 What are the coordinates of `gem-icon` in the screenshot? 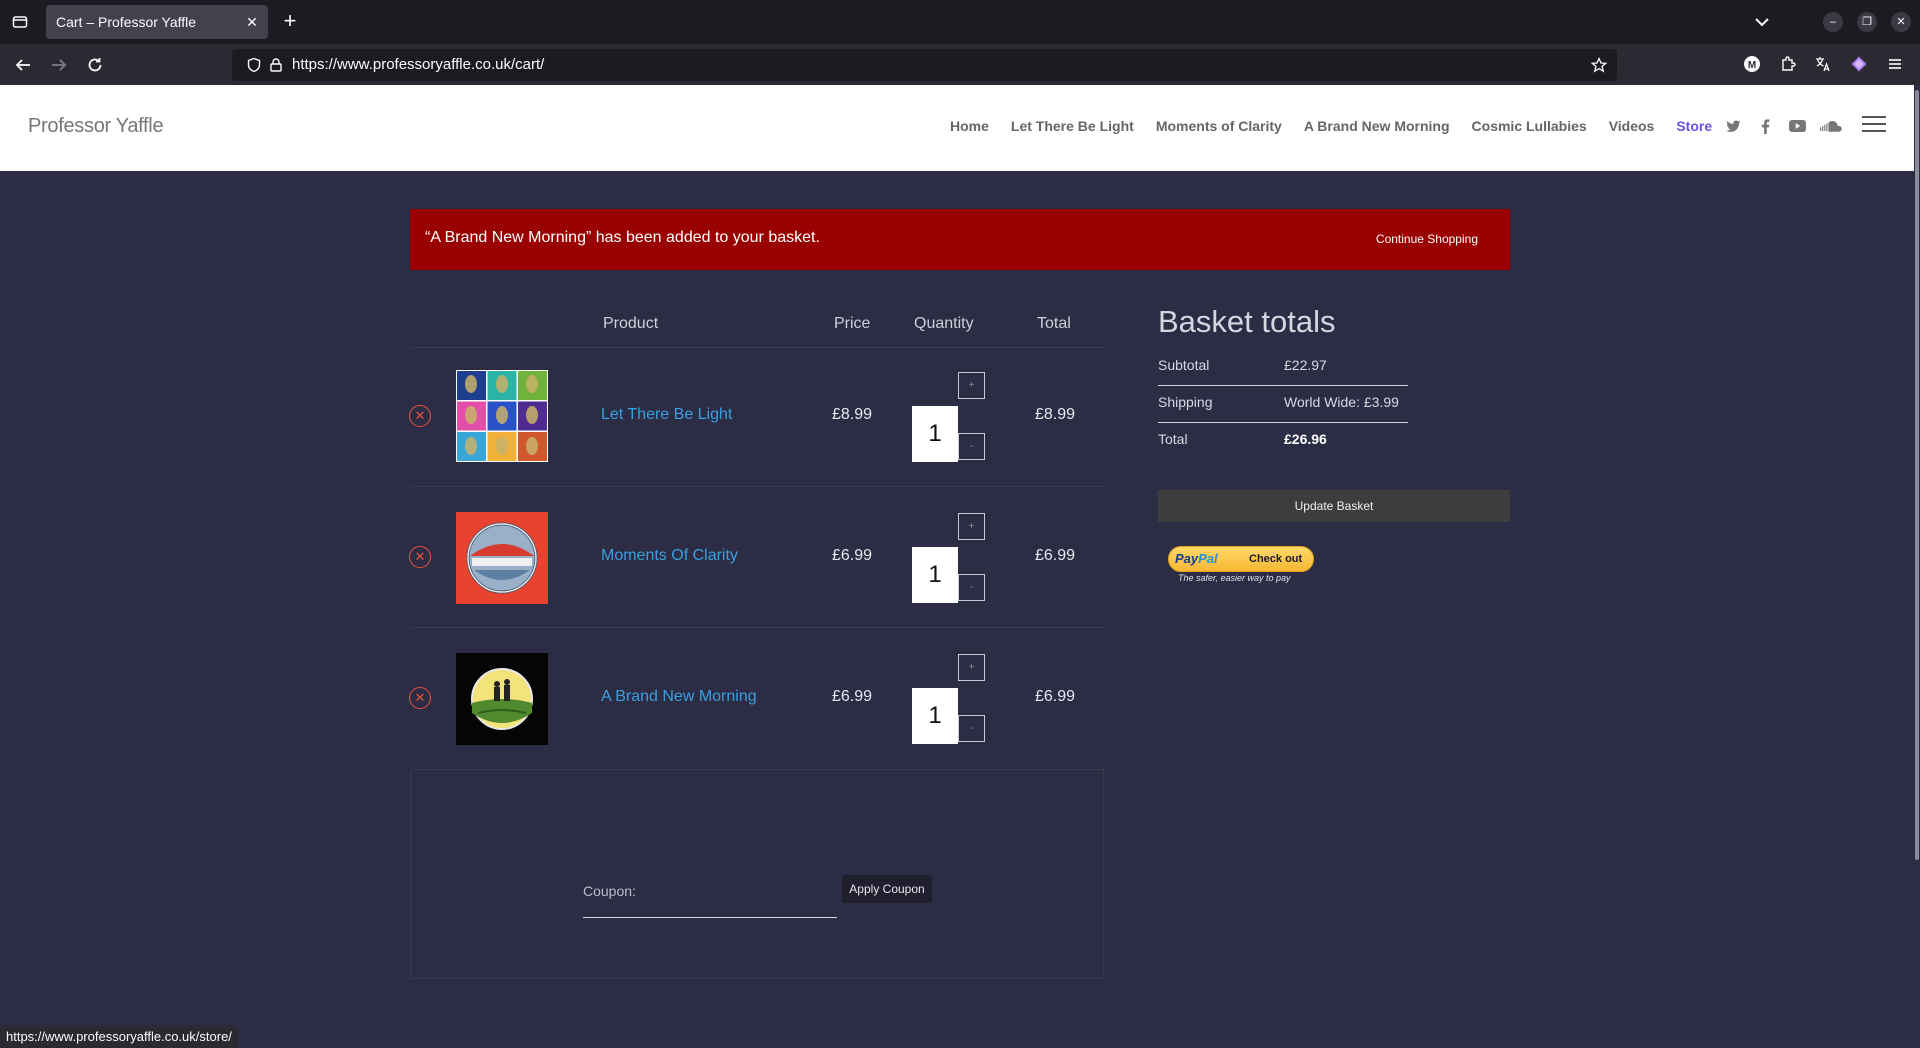 It's located at (1859, 64).